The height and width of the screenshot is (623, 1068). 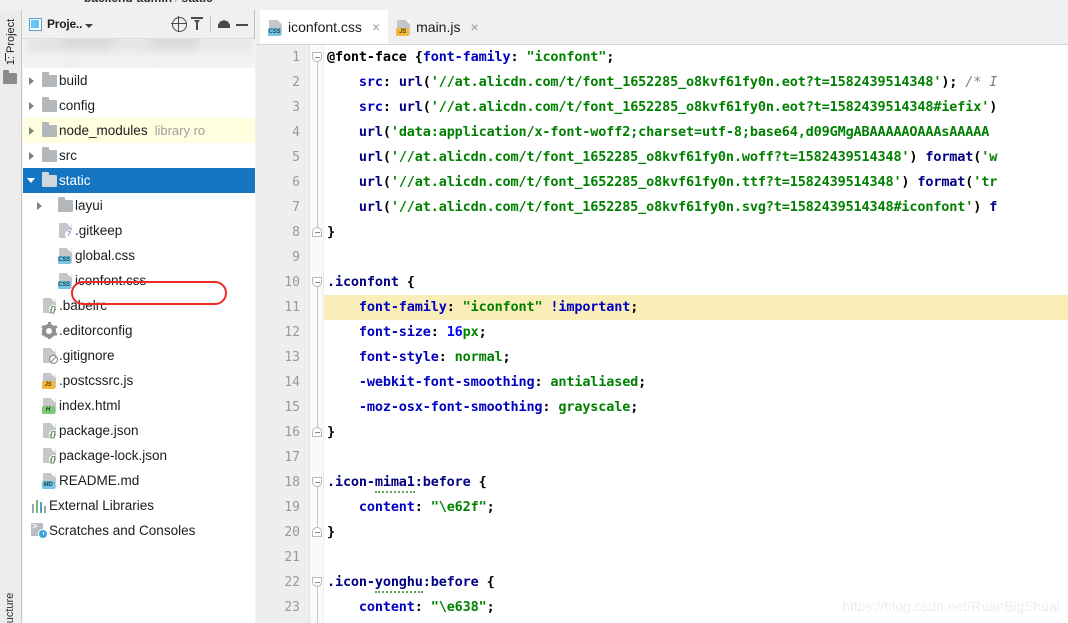 I want to click on tree-row-editorconfig: .editorconfig, so click(x=139, y=330).